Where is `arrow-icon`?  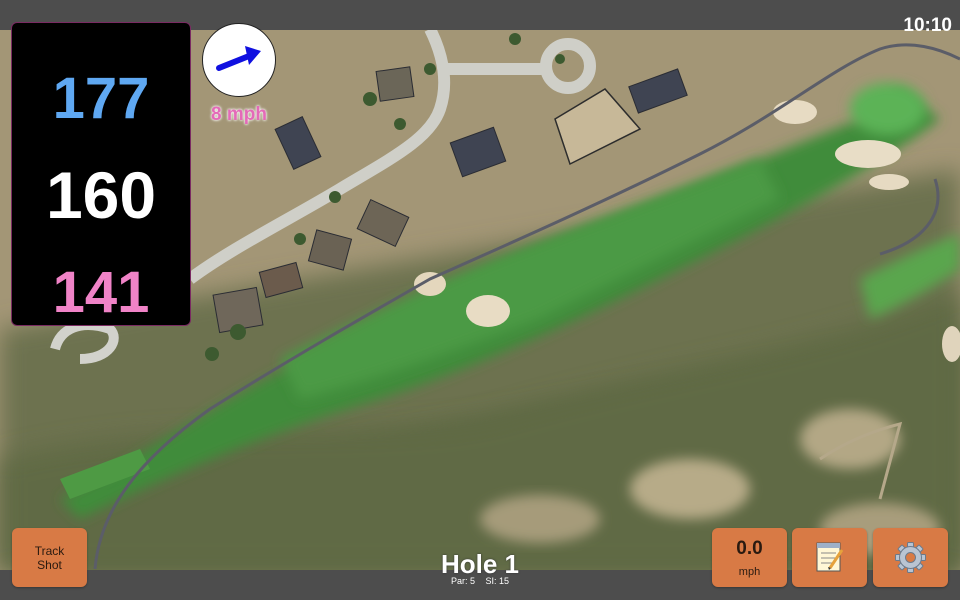
arrow-icon is located at coordinates (238, 58).